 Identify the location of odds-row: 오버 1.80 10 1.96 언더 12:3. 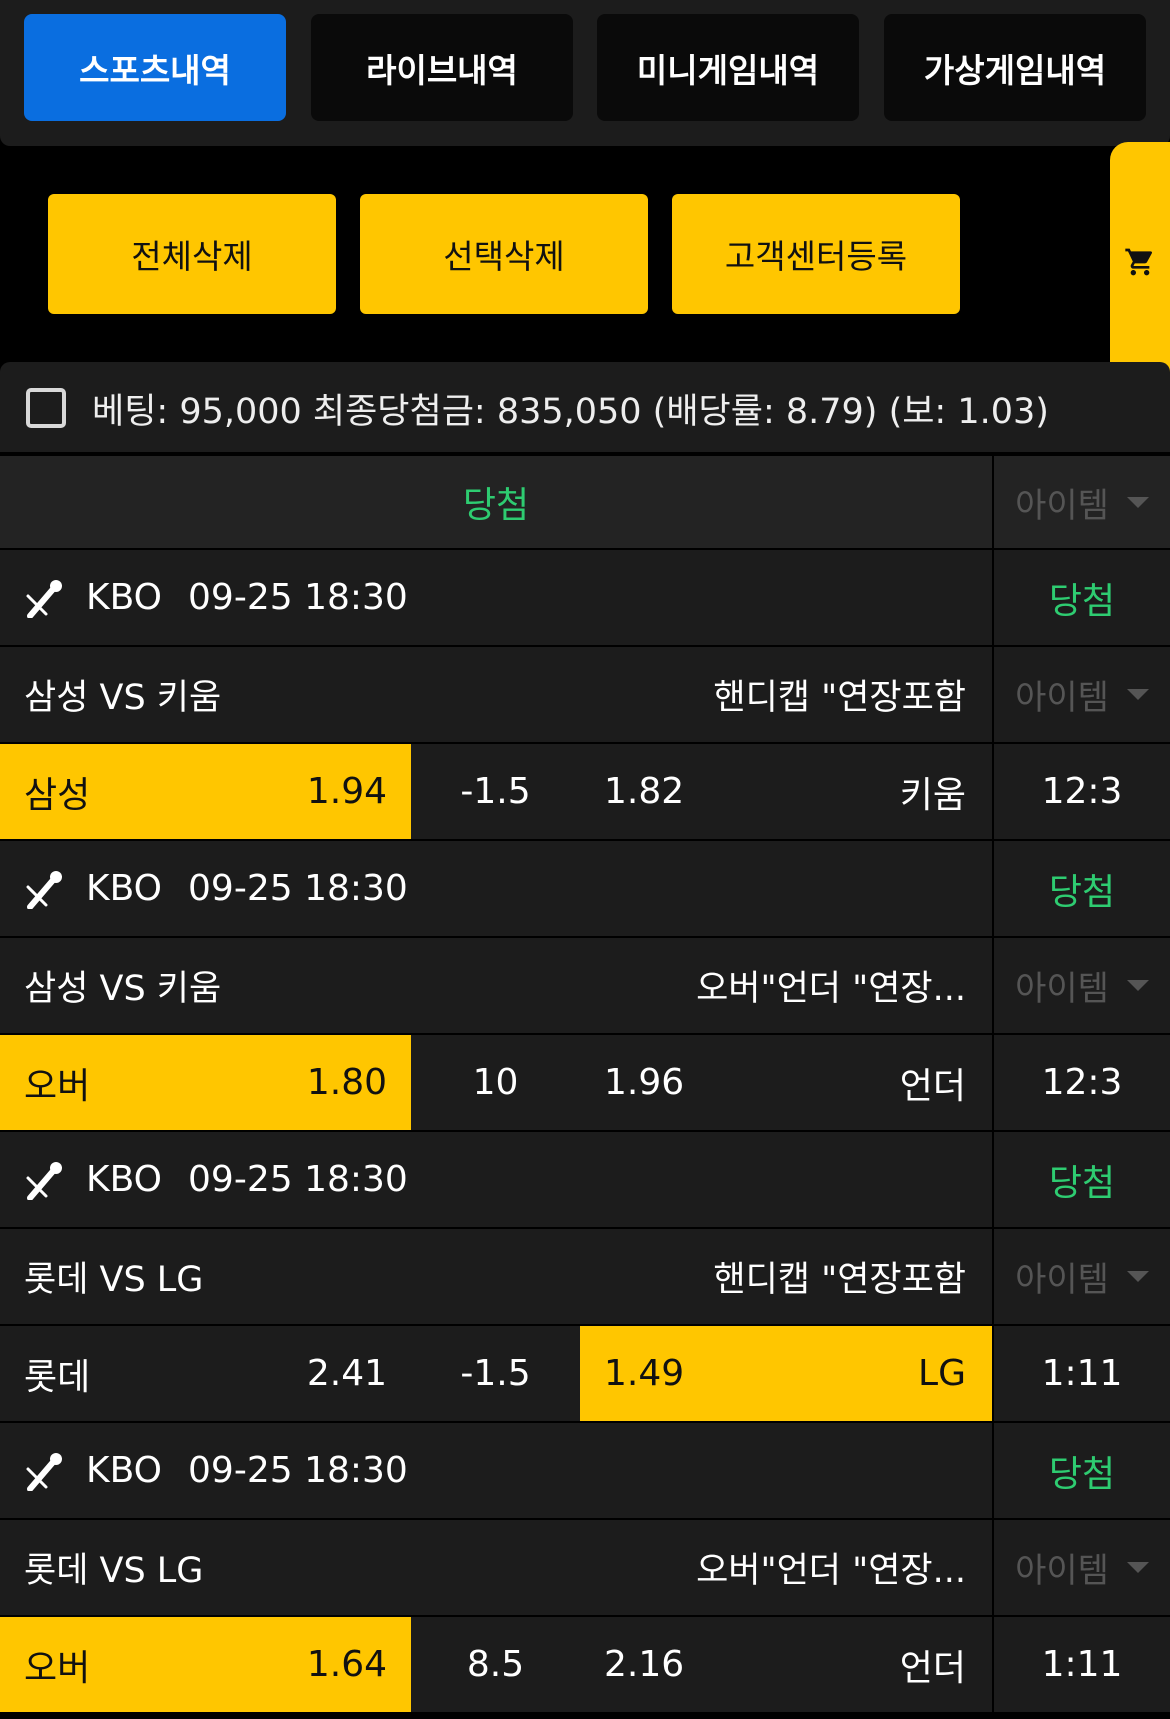
(585, 1083).